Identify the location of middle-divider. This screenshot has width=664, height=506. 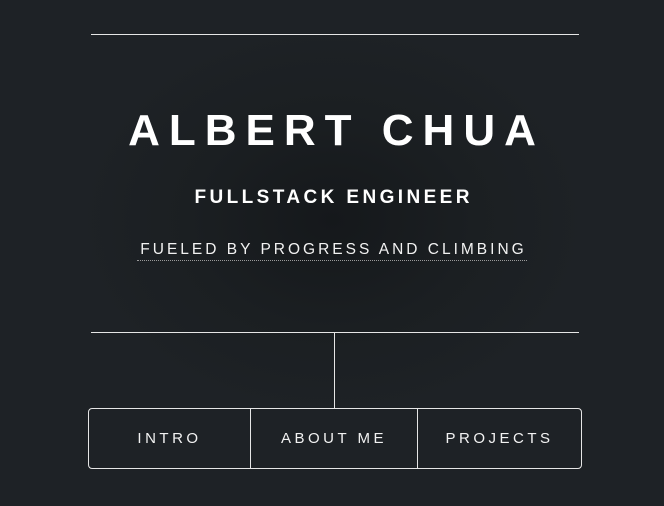
(335, 332).